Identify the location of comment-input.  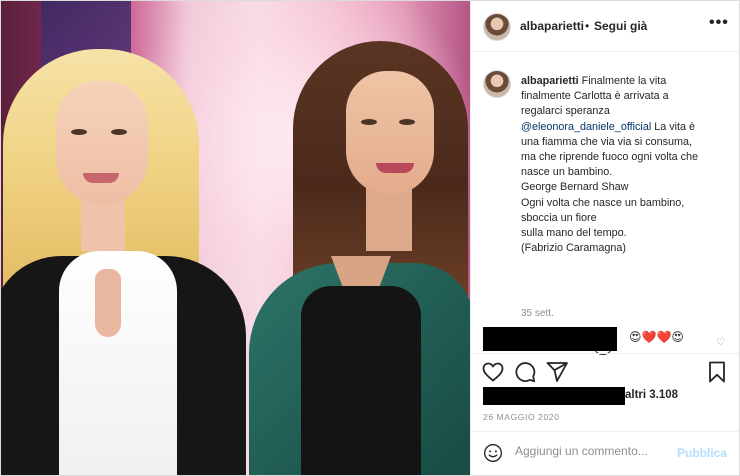
(590, 451).